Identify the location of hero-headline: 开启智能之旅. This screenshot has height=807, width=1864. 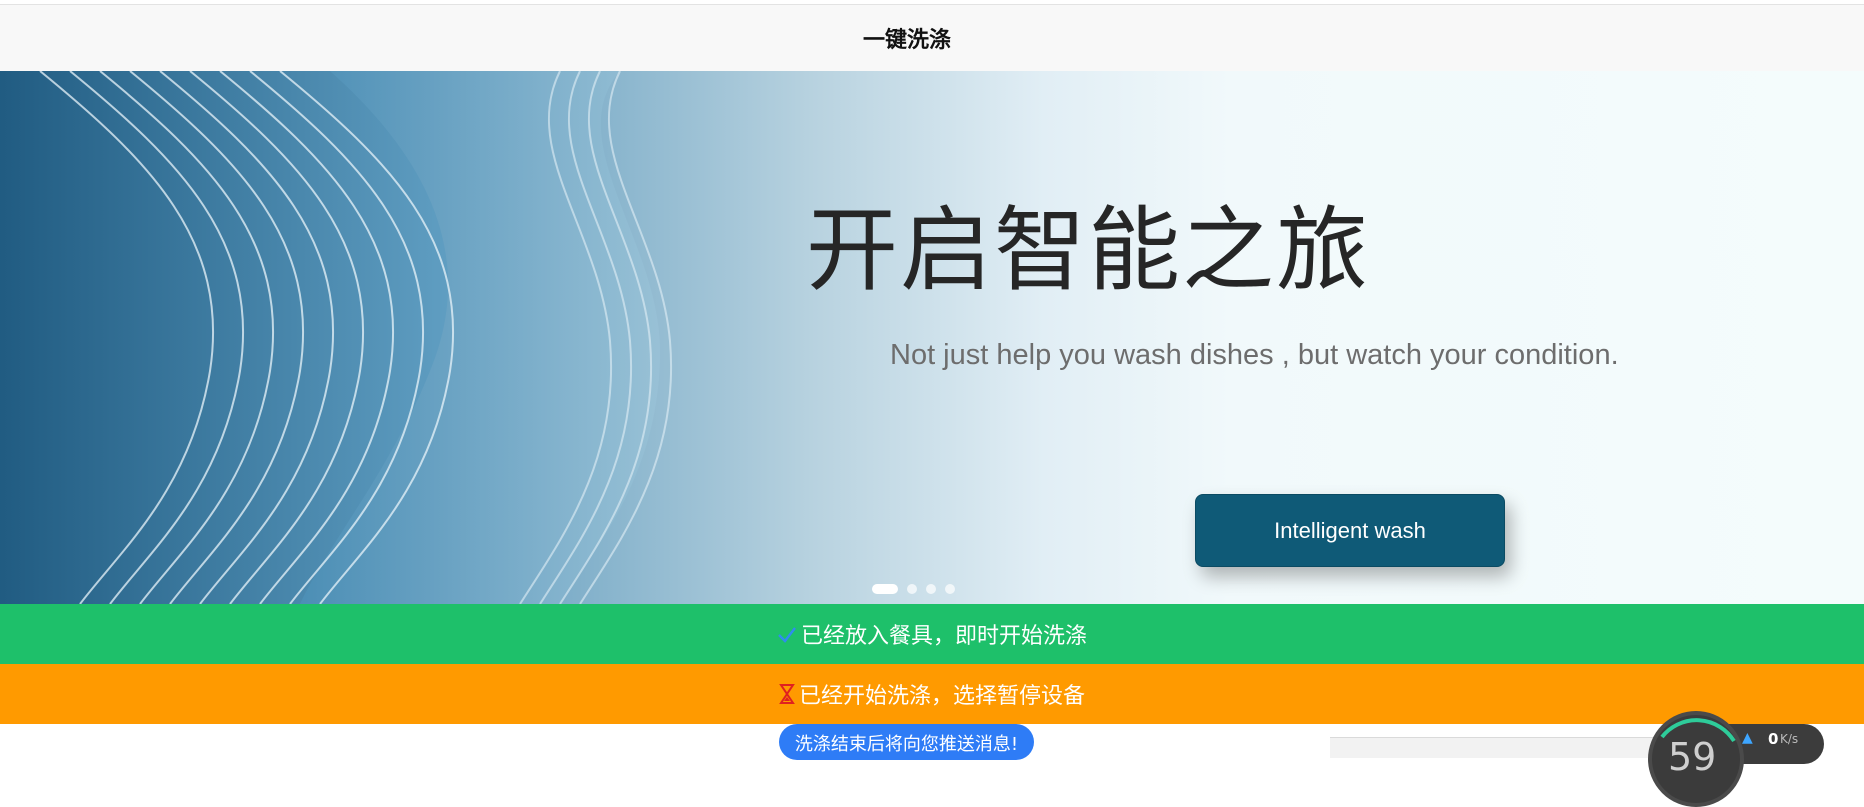
(1088, 250).